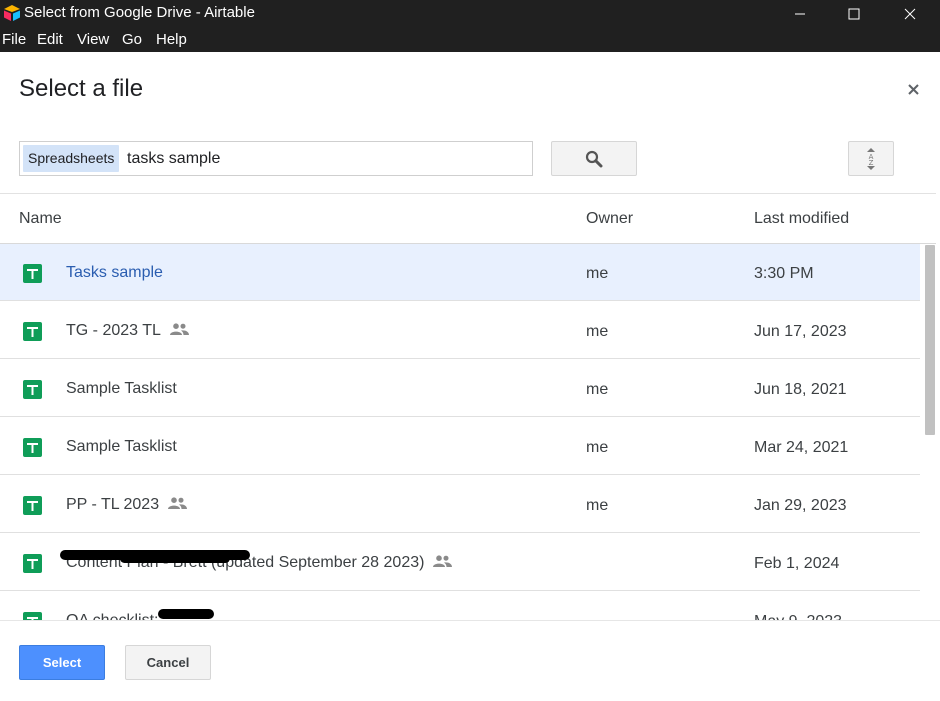 The image size is (940, 701). I want to click on window-close-button, so click(910, 14).